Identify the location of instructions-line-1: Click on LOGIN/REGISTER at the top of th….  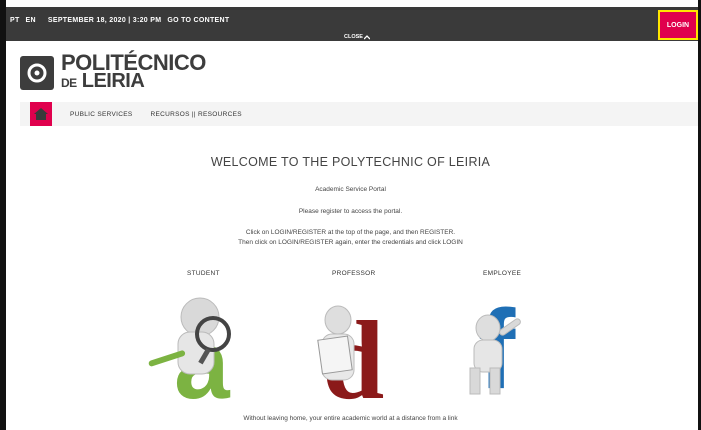
(350, 232).